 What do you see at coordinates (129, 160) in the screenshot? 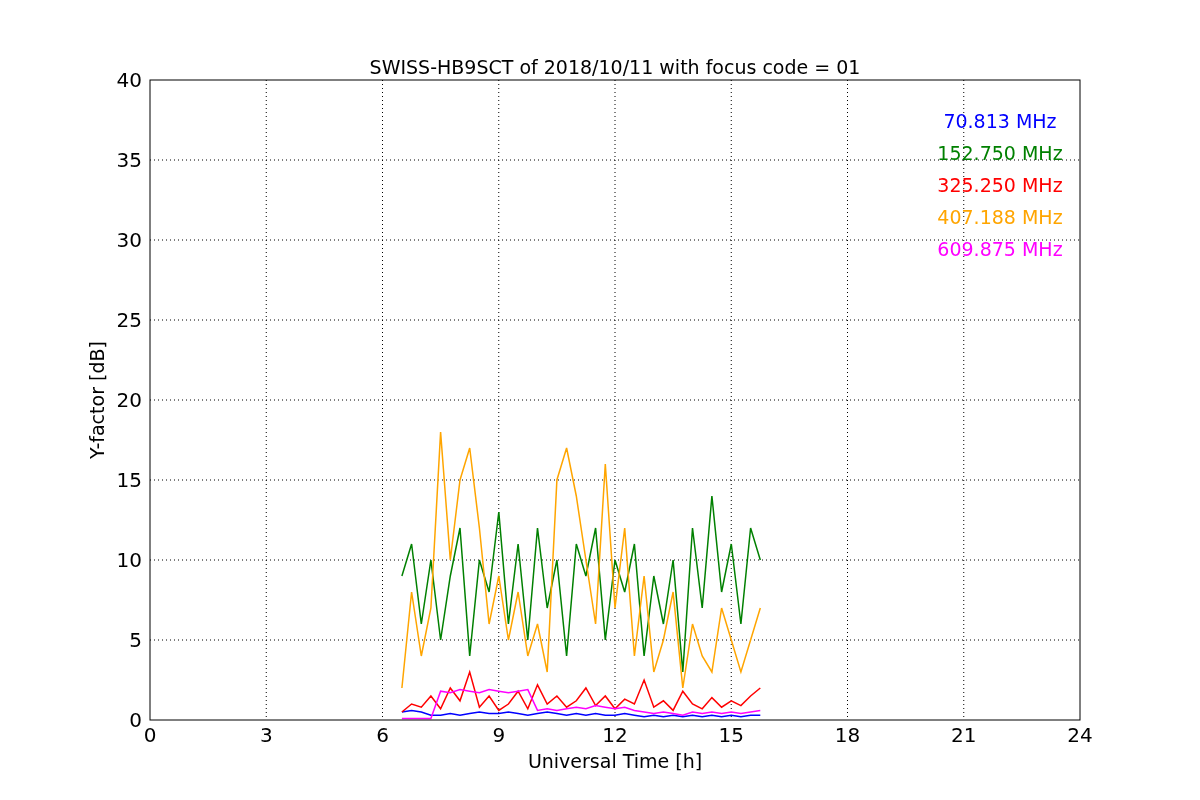
I see `tick-label: 35` at bounding box center [129, 160].